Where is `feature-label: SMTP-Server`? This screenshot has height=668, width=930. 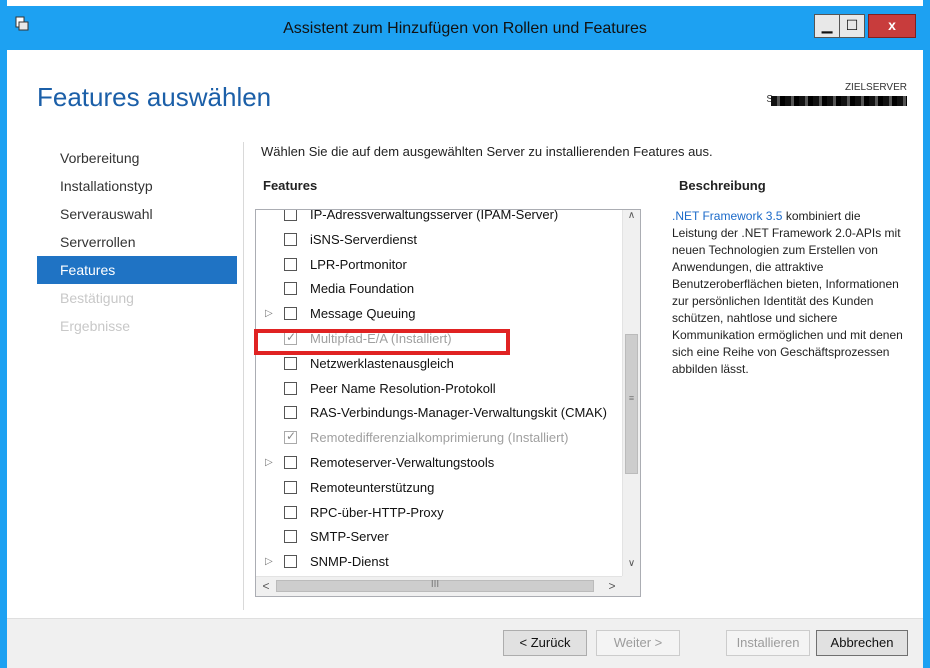 feature-label: SMTP-Server is located at coordinates (349, 537).